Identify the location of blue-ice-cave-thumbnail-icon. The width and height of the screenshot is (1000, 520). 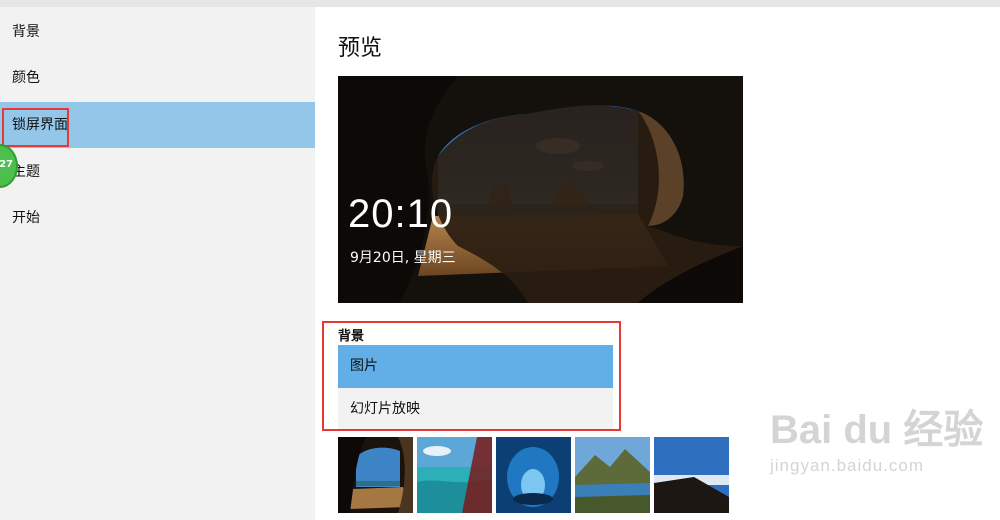
(533, 475).